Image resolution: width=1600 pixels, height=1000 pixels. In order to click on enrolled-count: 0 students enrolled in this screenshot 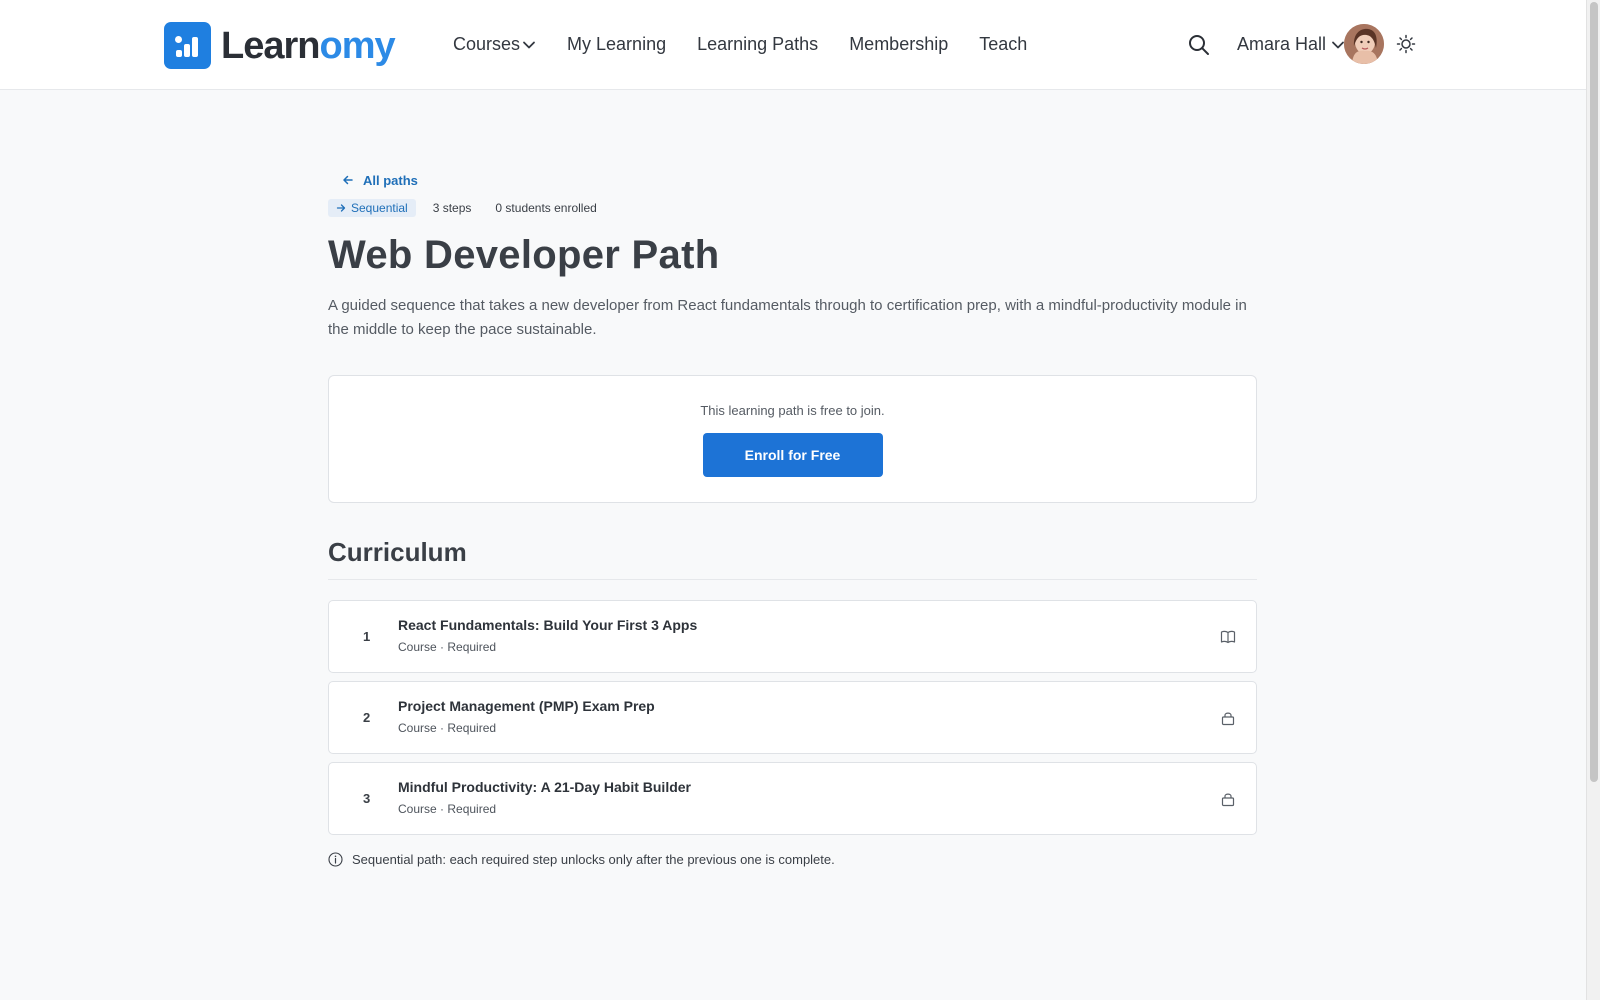, I will do `click(546, 208)`.